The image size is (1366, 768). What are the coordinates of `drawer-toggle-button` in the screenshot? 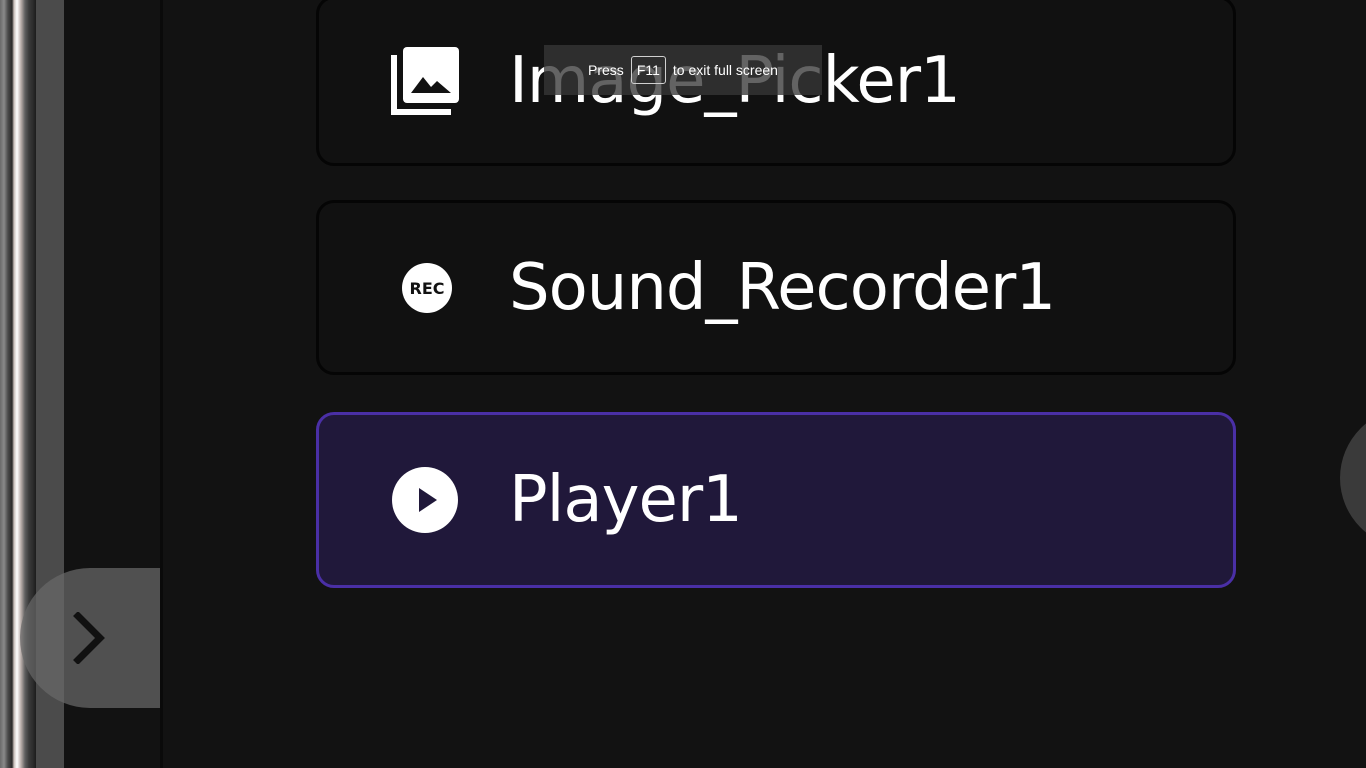 It's located at (90, 638).